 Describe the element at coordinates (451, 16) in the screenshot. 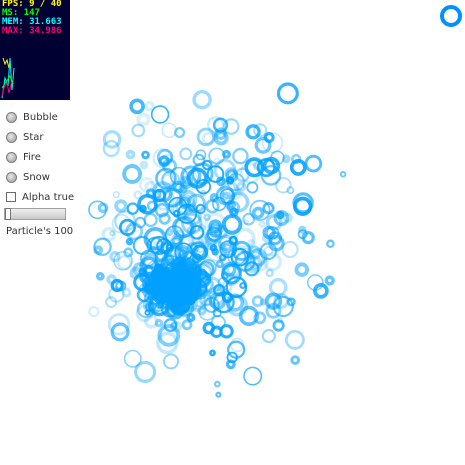

I see `ring-icon` at that location.